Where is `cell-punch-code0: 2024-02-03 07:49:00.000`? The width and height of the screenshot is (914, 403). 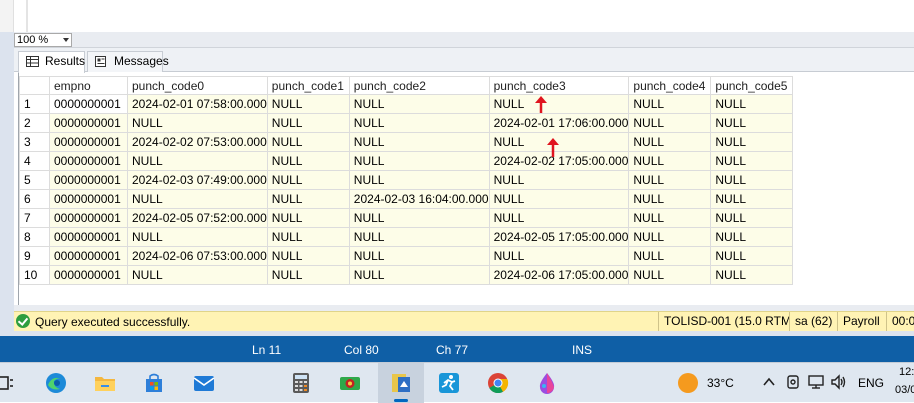 cell-punch-code0: 2024-02-03 07:49:00.000 is located at coordinates (197, 180).